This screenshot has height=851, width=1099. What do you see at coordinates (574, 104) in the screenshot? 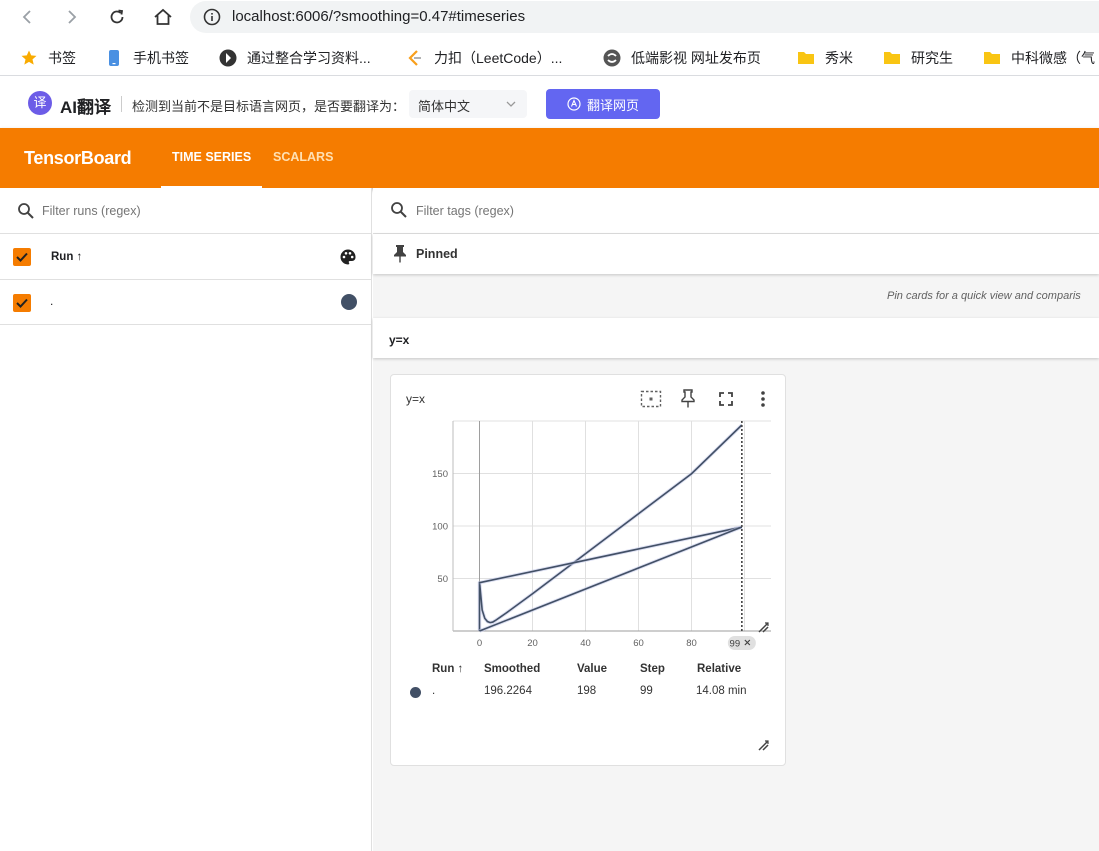
I see `translate-icon` at bounding box center [574, 104].